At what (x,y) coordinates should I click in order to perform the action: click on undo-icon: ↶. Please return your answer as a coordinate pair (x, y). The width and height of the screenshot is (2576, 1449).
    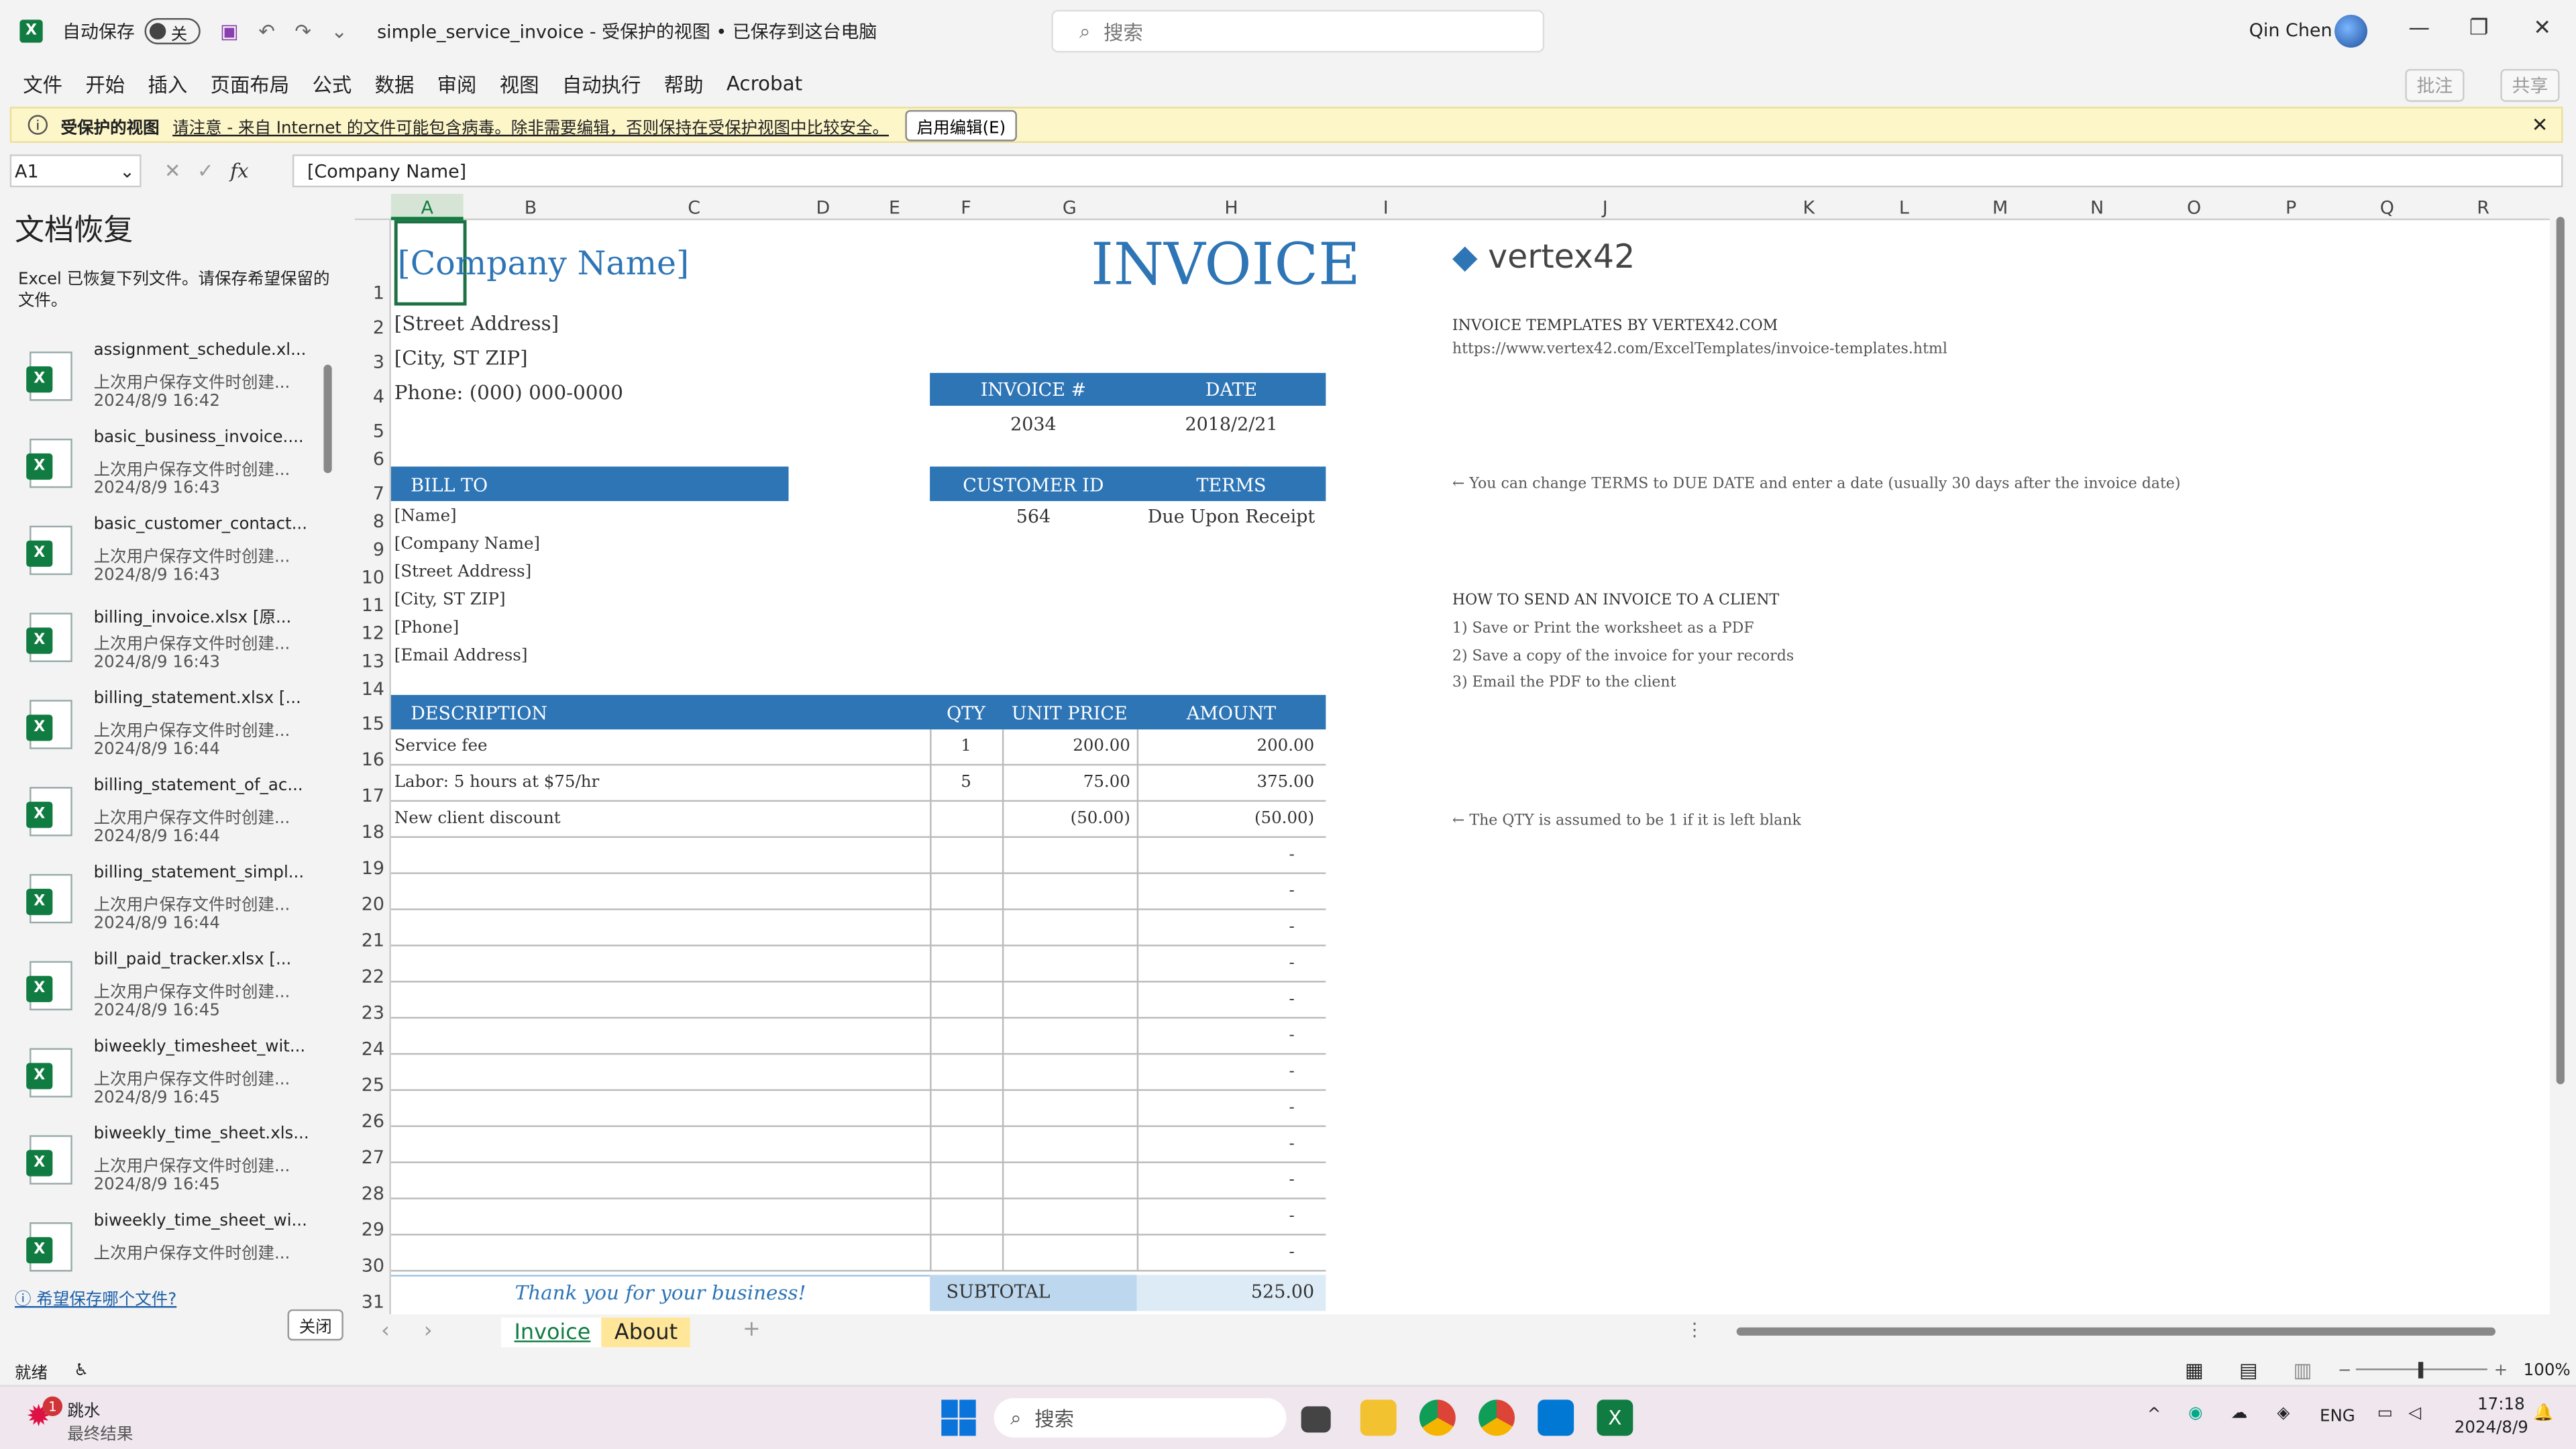
    Looking at the image, I should click on (266, 30).